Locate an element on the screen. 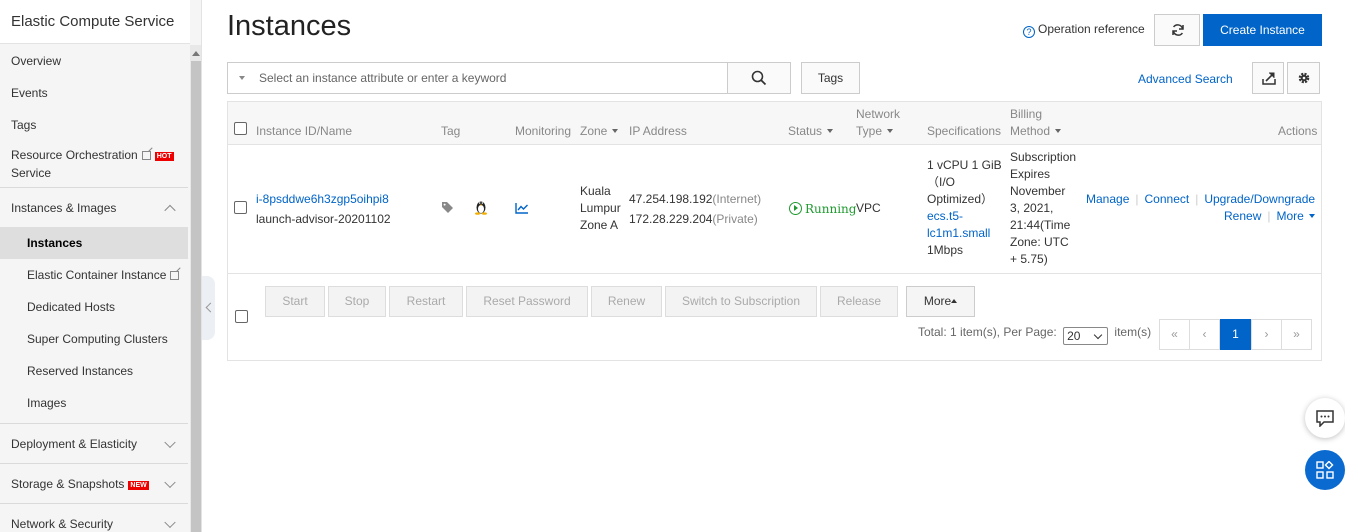 The height and width of the screenshot is (532, 1345). settings-button is located at coordinates (1303, 78).